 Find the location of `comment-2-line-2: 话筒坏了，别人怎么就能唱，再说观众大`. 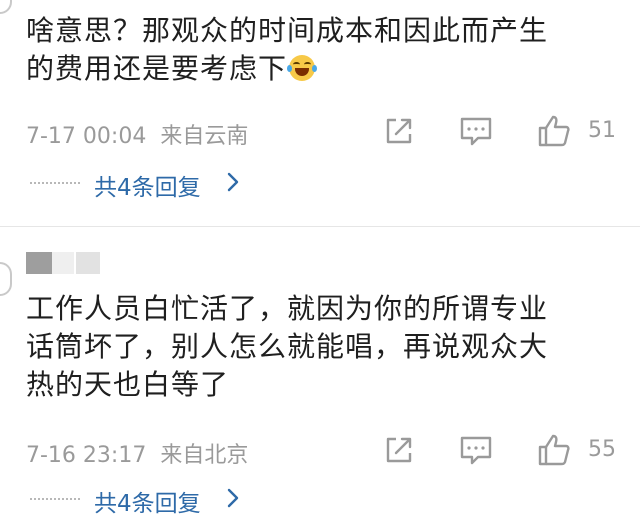

comment-2-line-2: 话筒坏了，别人怎么就能唱，再说观众大 is located at coordinates (287, 346).